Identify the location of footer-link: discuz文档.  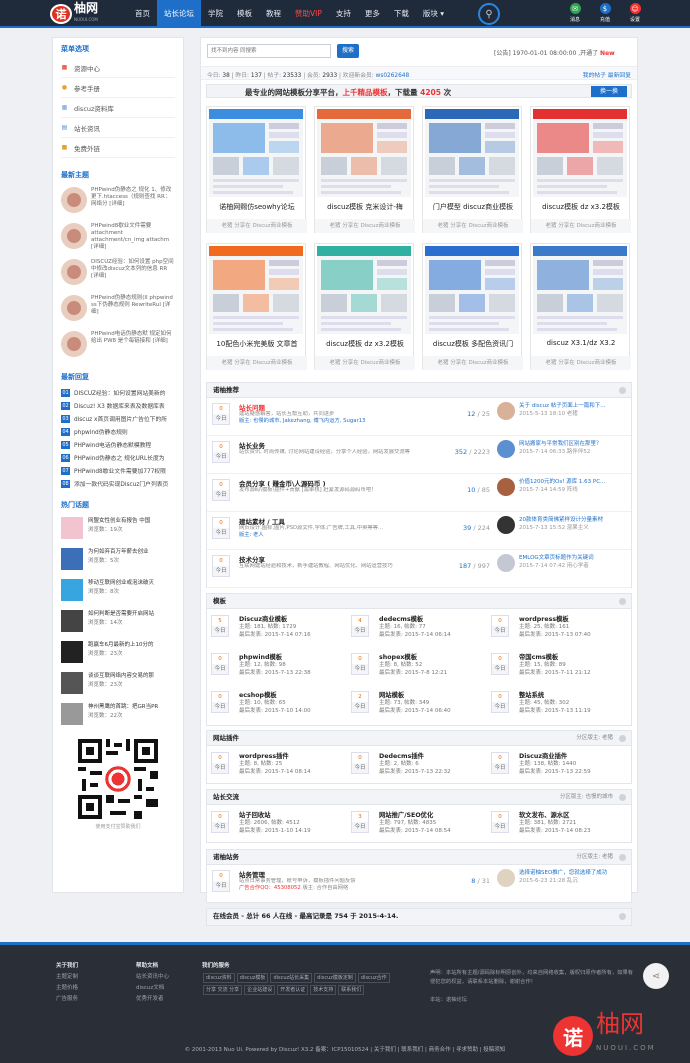
(152, 988).